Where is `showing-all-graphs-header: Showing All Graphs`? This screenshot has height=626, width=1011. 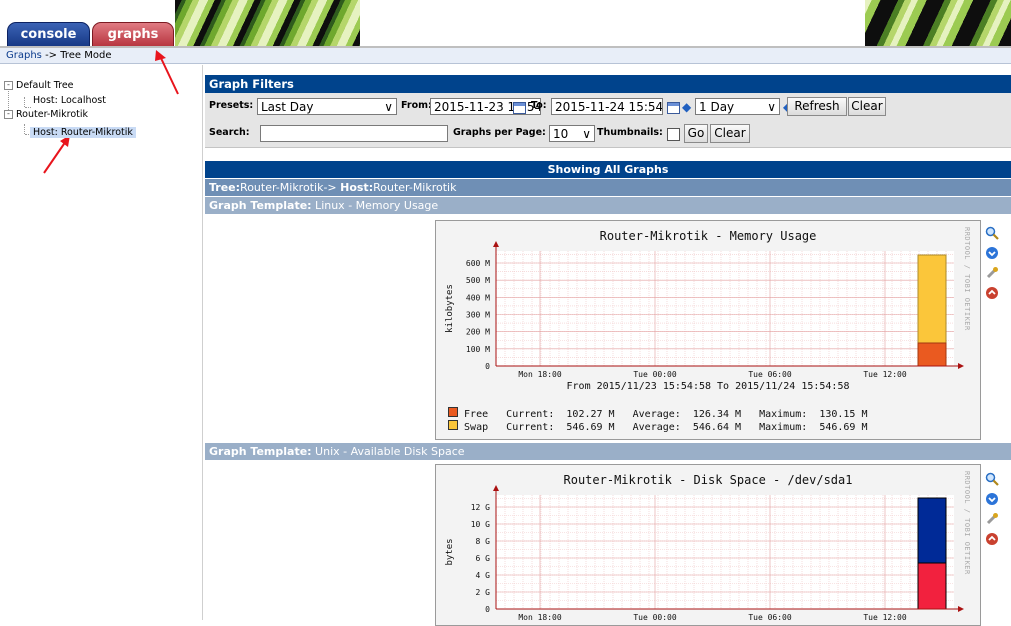 showing-all-graphs-header: Showing All Graphs is located at coordinates (608, 169).